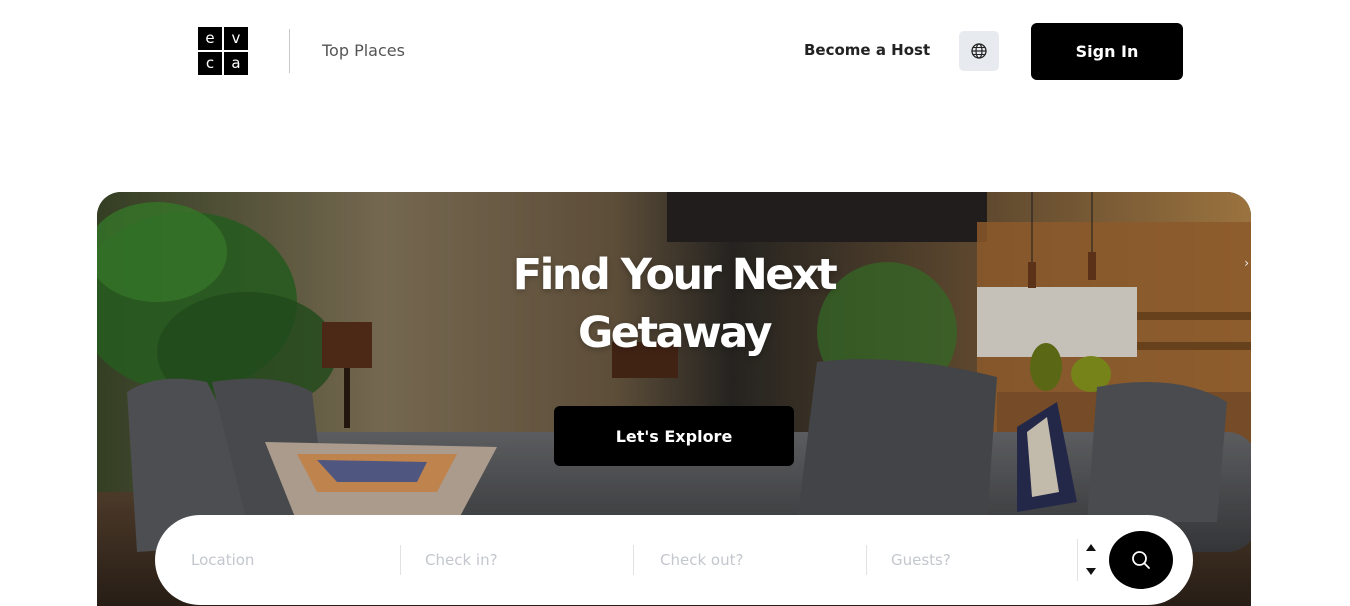 The image size is (1350, 606). Describe the element at coordinates (674, 436) in the screenshot. I see `lets-explore-button: Let's Explore` at that location.